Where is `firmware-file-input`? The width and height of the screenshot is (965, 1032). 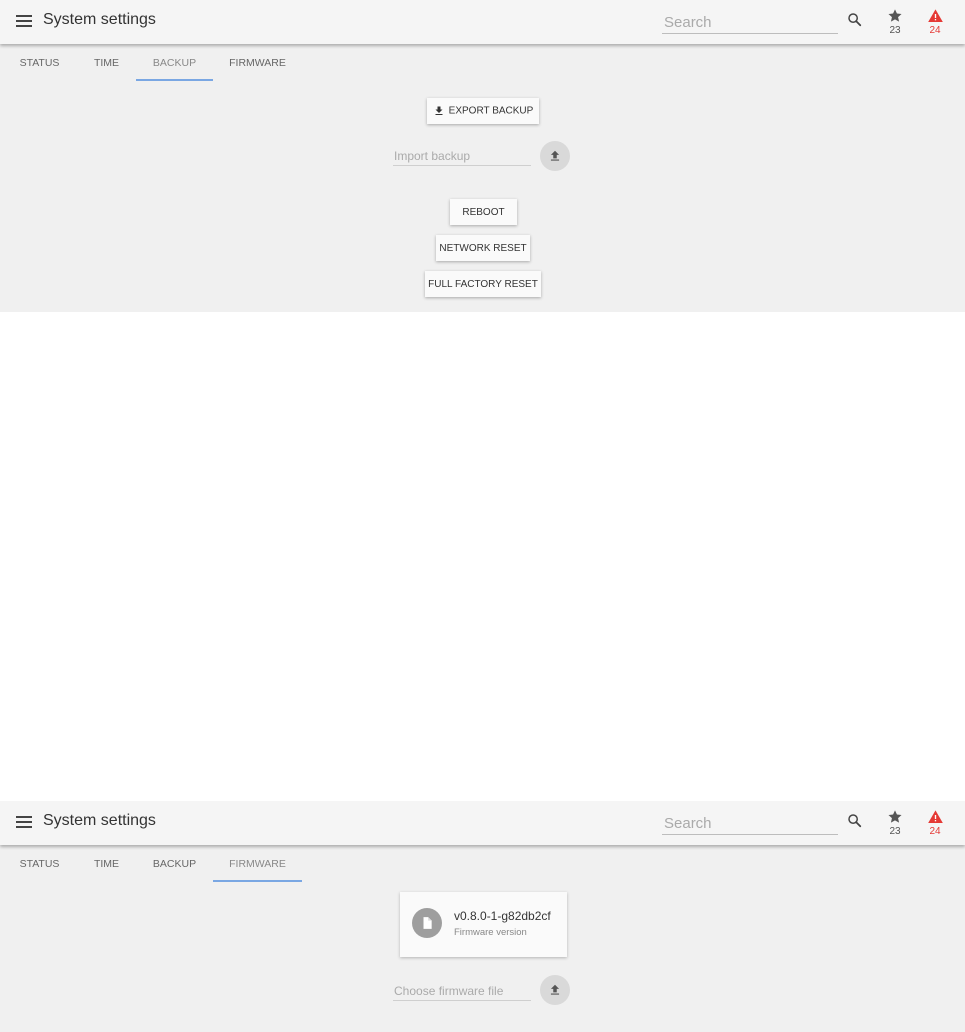
firmware-file-input is located at coordinates (462, 991).